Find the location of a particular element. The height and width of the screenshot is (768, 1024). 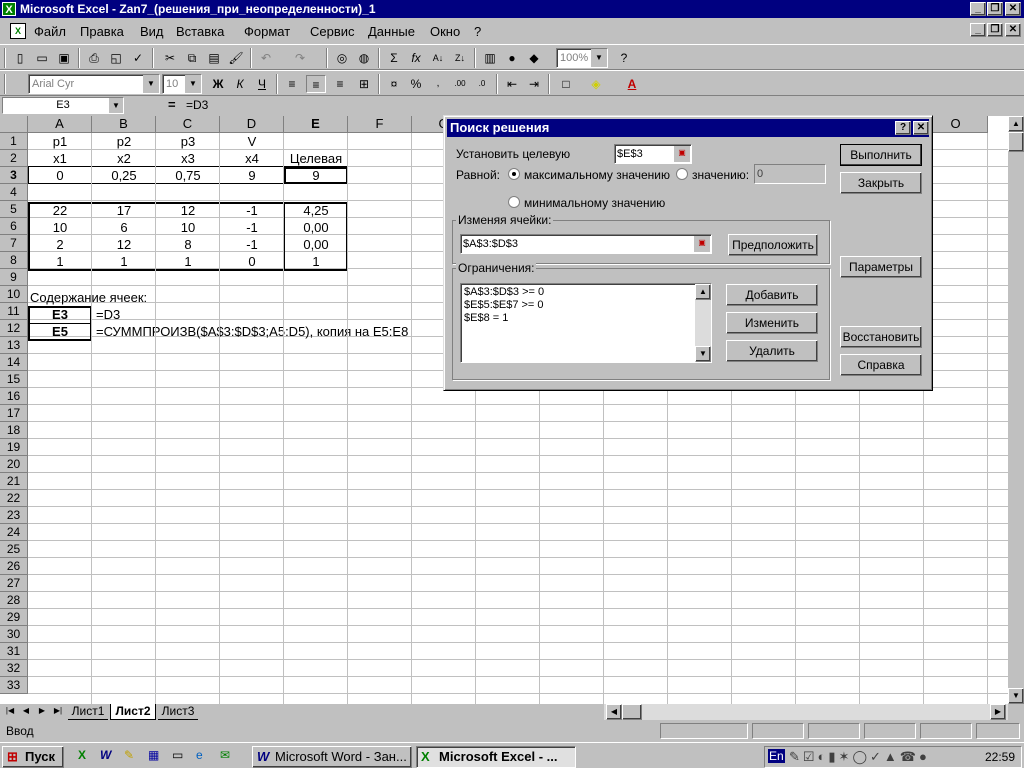

cell-a10: Содержание ячеек: is located at coordinates (88, 297).